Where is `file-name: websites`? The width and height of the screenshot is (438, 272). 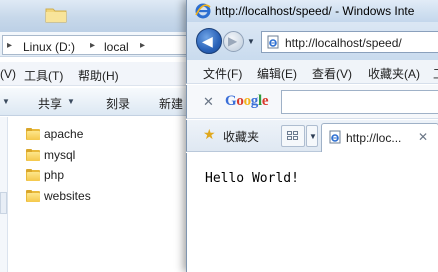
file-name: websites is located at coordinates (67, 196).